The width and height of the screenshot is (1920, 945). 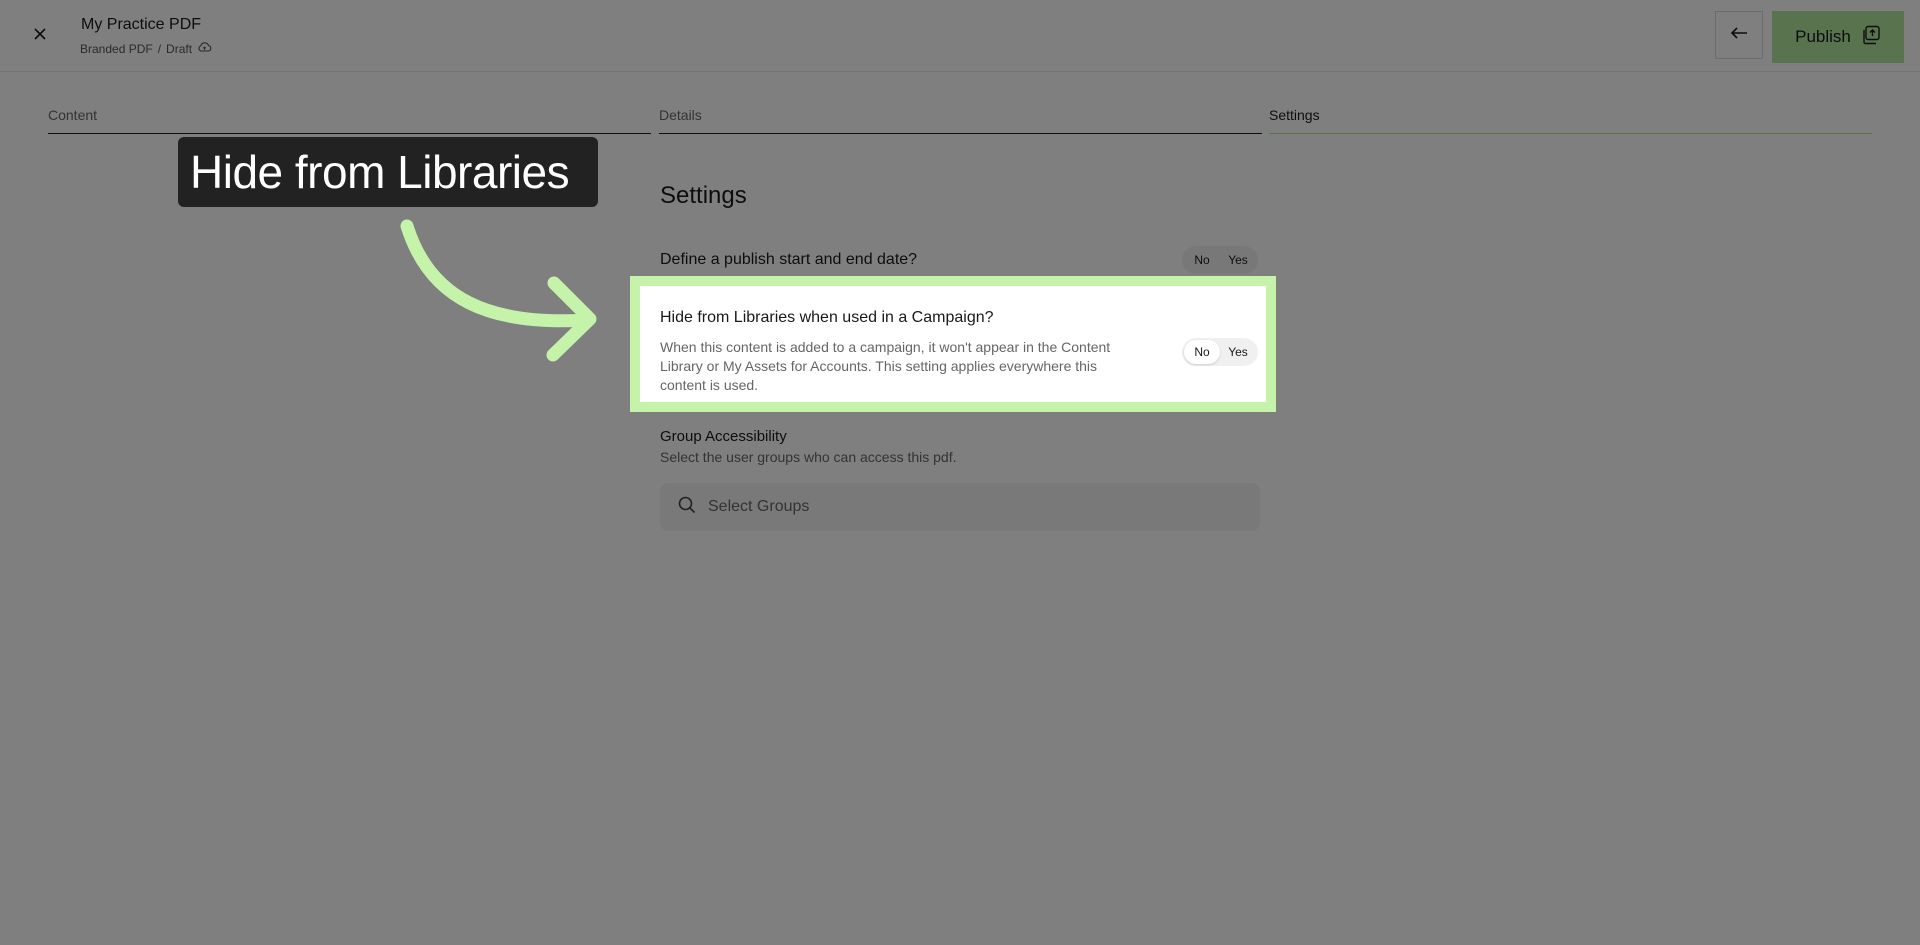 I want to click on tab-content: Content, so click(x=349, y=116).